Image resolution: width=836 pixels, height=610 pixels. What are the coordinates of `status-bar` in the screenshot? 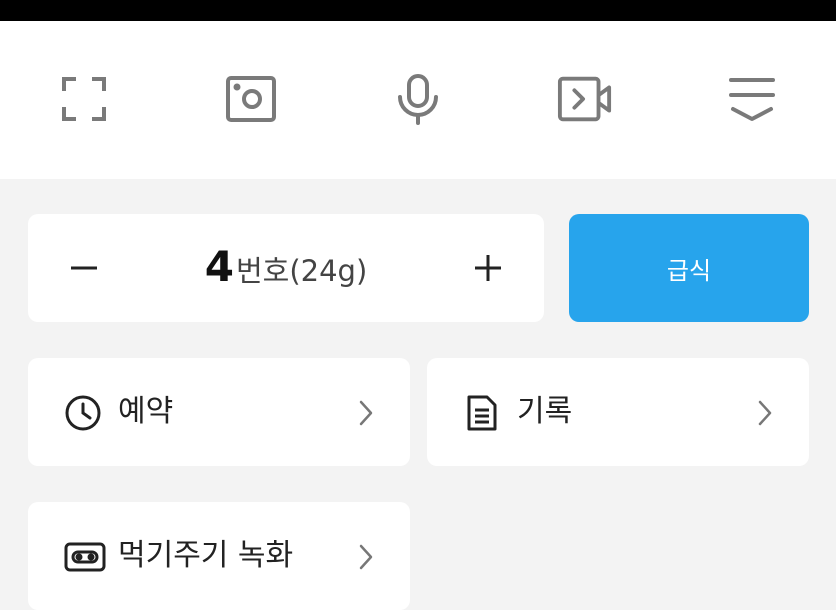 It's located at (418, 10).